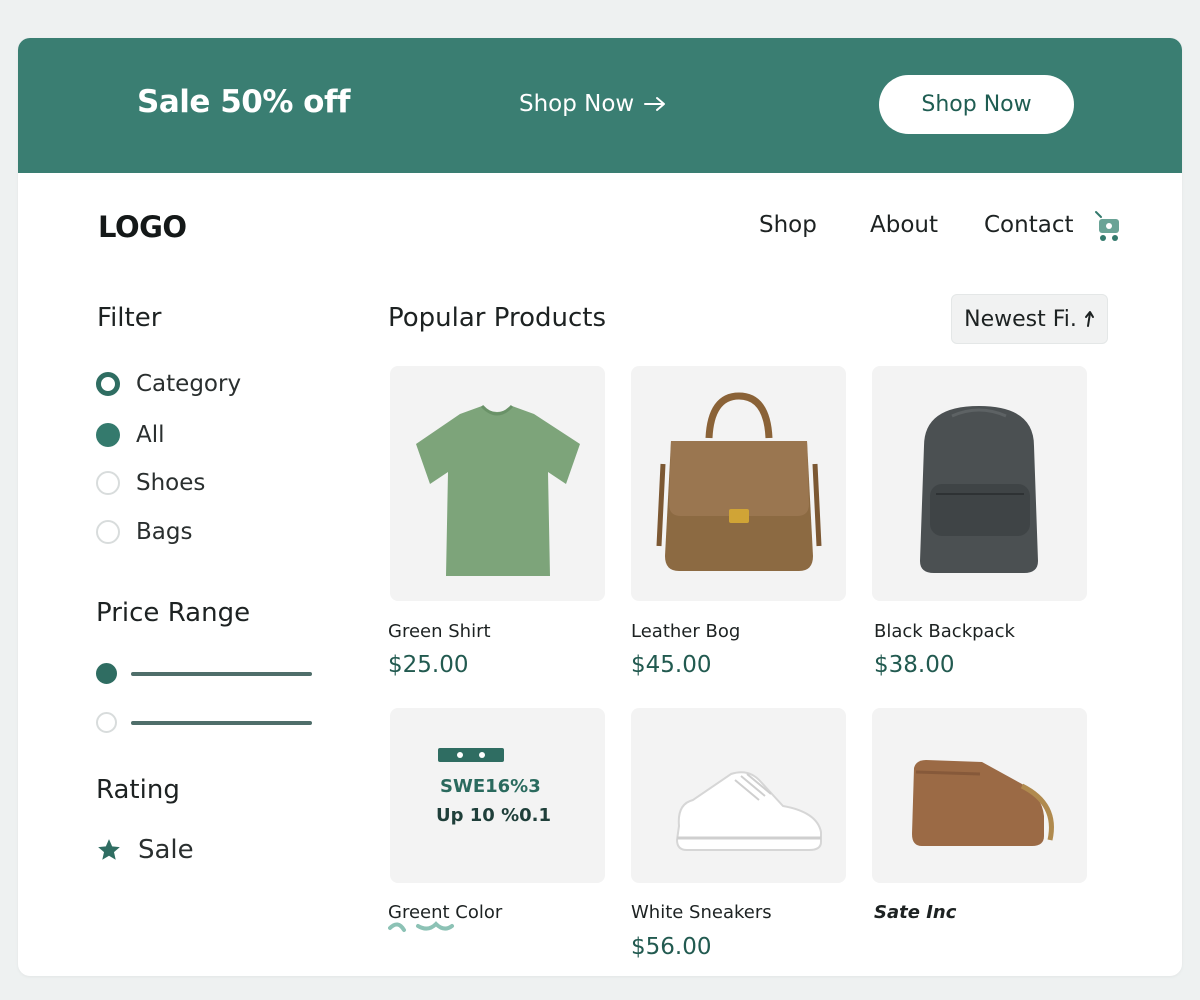  I want to click on banner-title: Sale 50% off, so click(243, 102).